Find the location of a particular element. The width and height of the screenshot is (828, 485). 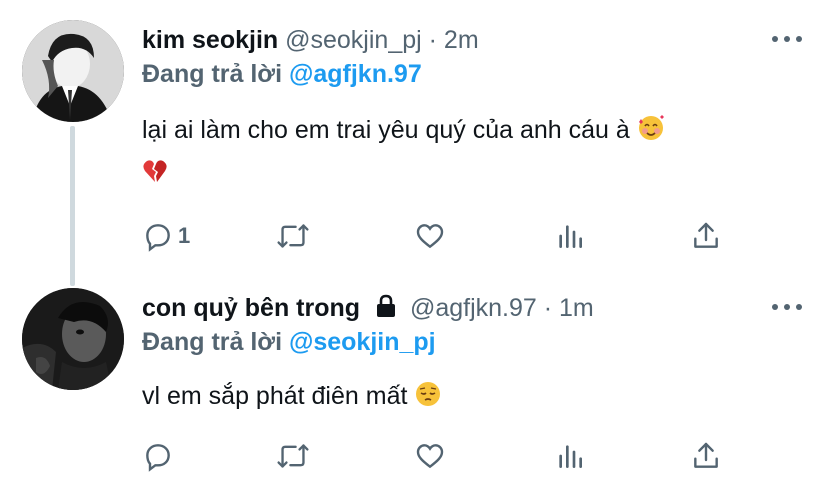

replying-mention: @seokjin_pj is located at coordinates (362, 342).